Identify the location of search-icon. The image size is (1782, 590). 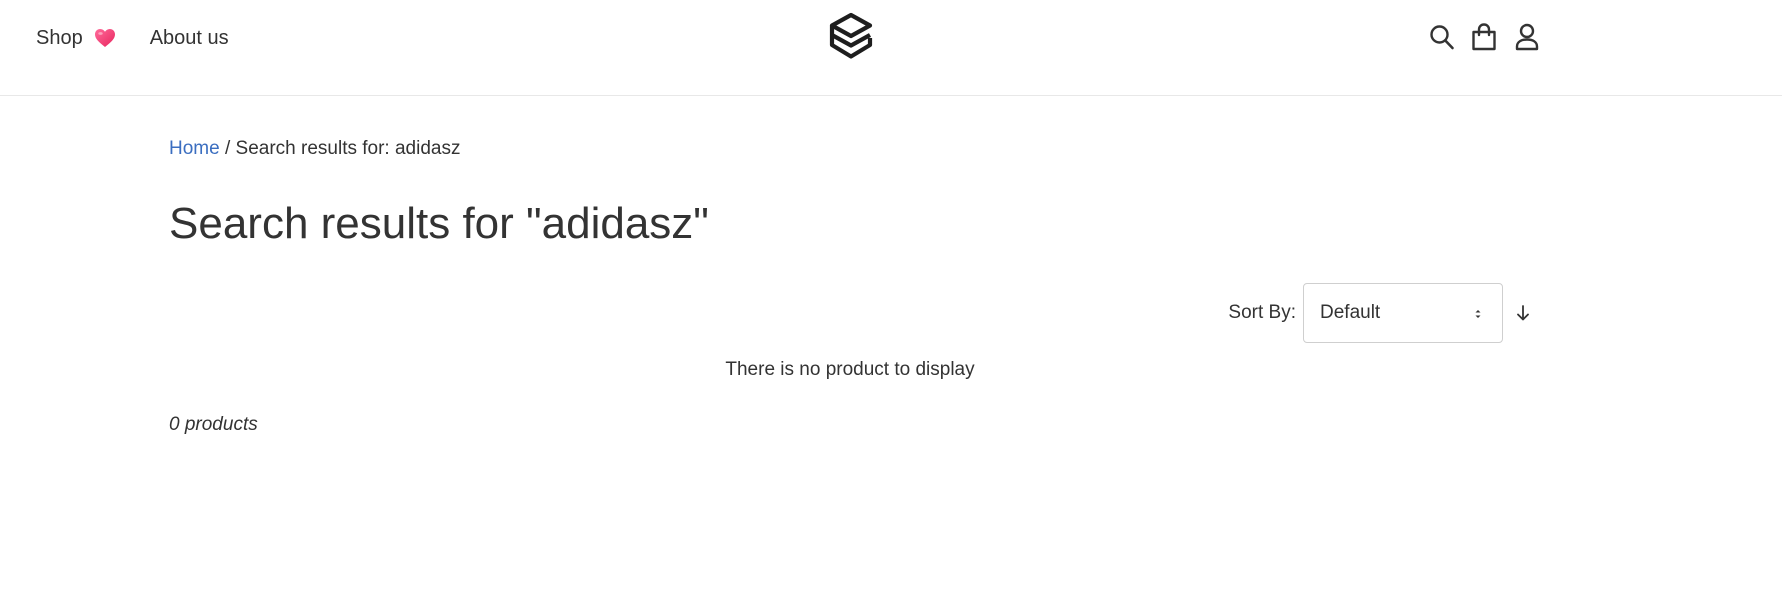
(1442, 37).